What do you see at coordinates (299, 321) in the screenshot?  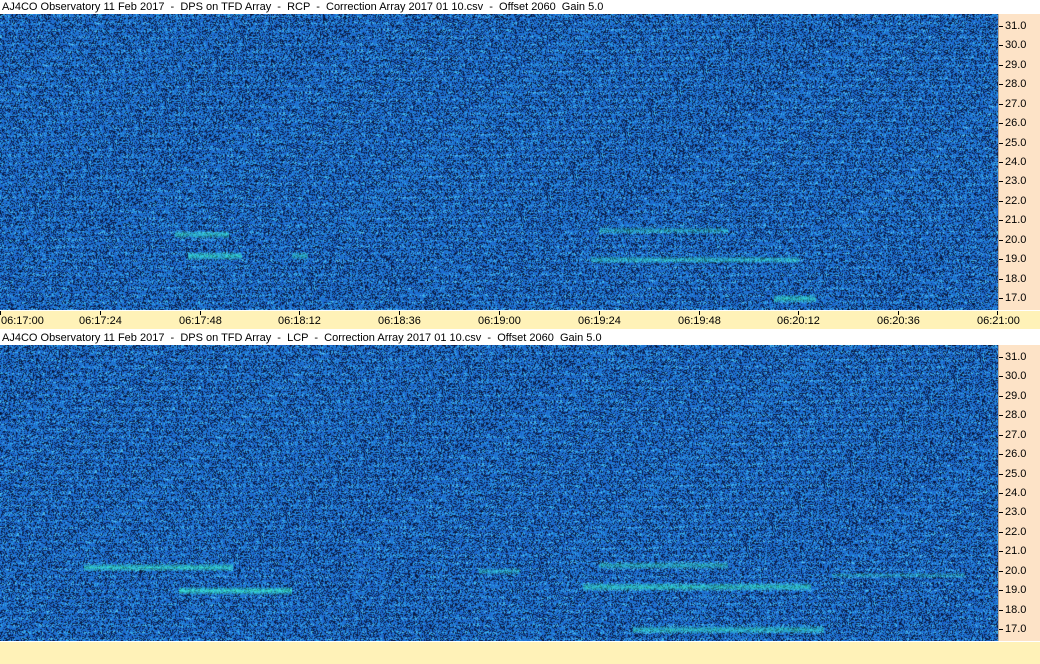 I see `time-tick-label: 06:18:12` at bounding box center [299, 321].